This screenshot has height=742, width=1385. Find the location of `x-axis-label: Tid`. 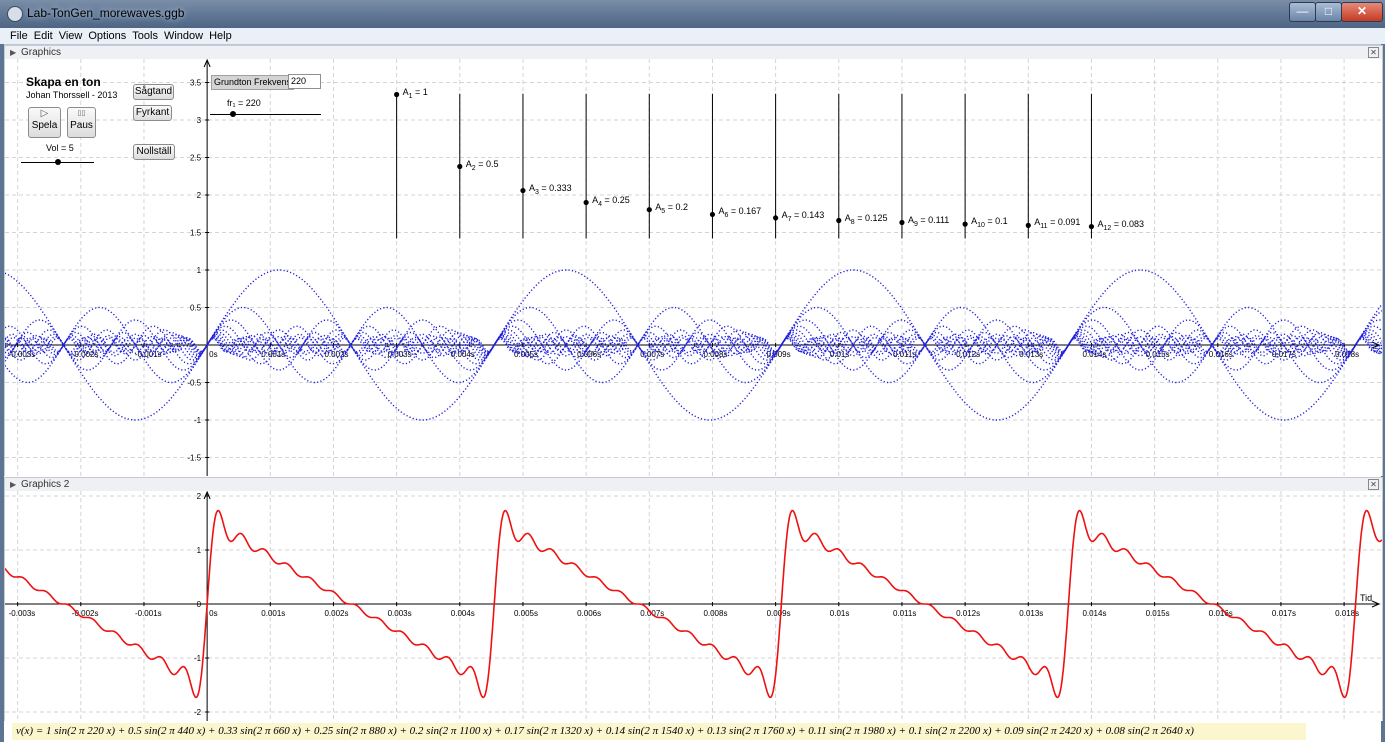

x-axis-label: Tid is located at coordinates (1366, 598).